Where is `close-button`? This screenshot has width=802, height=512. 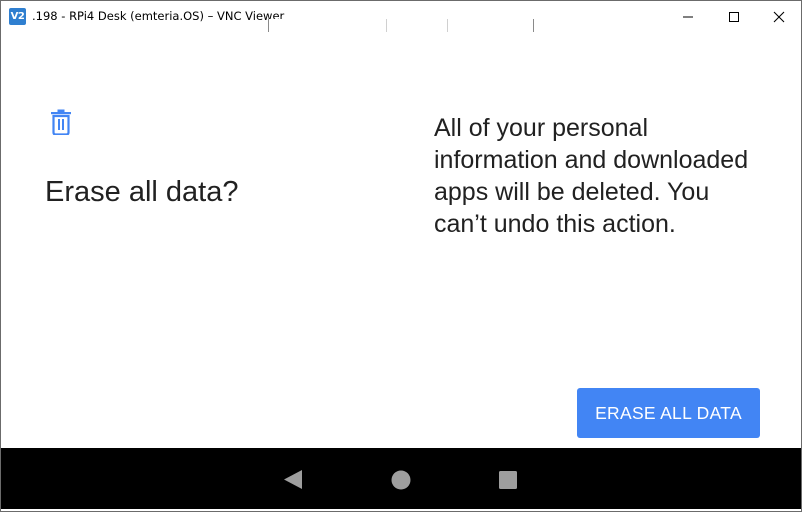 close-button is located at coordinates (778, 16).